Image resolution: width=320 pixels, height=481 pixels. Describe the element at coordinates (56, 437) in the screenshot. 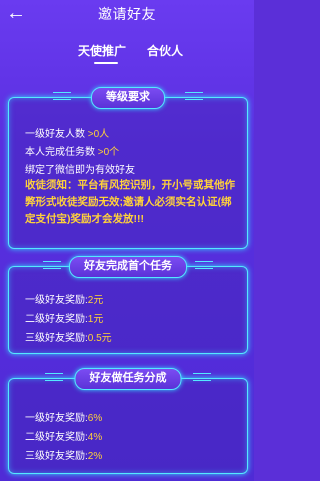

I see `share-label: 二级好友奖励:` at that location.